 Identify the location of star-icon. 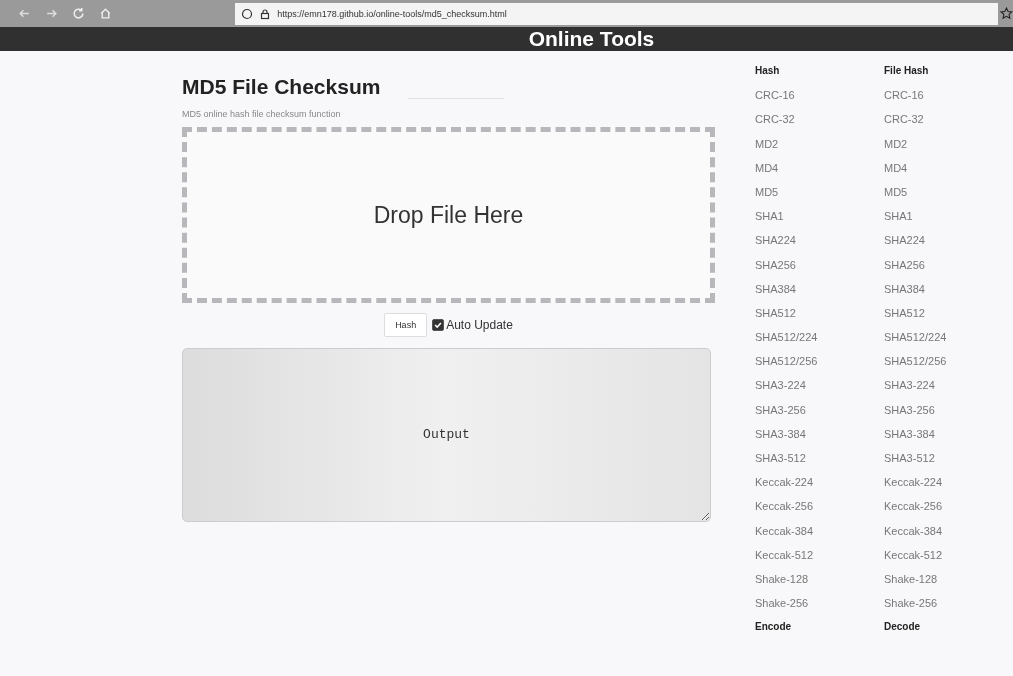
(1006, 13).